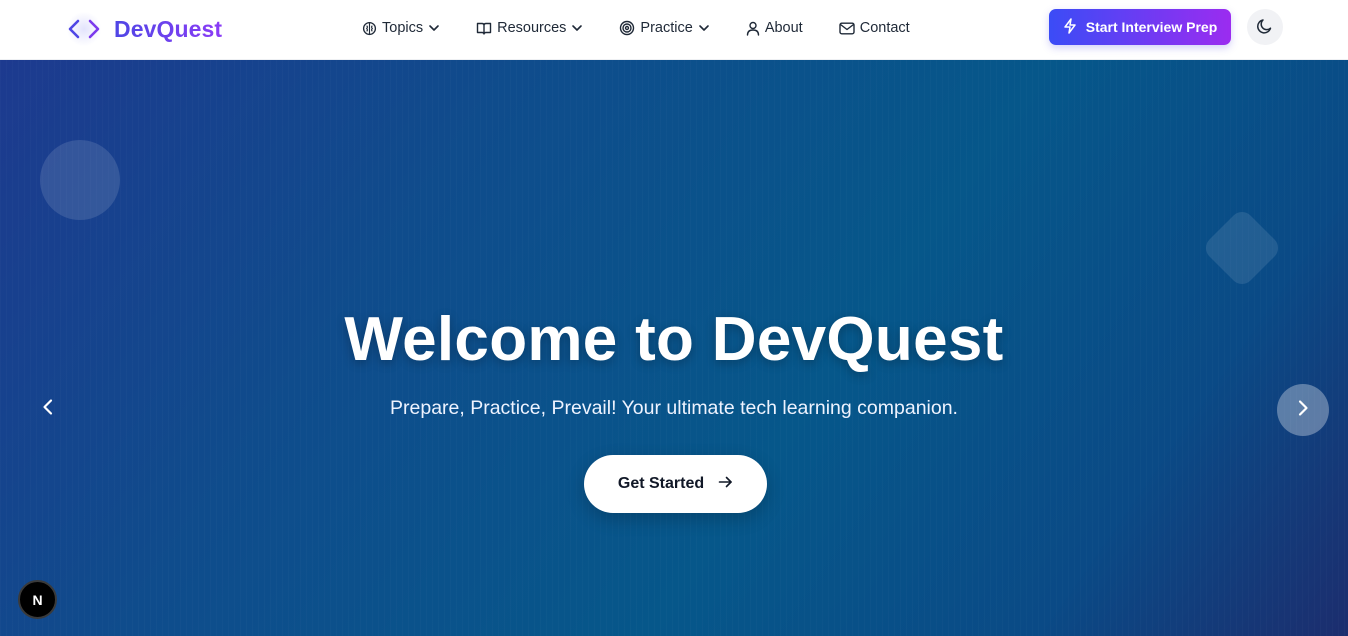 The height and width of the screenshot is (636, 1348). I want to click on brand-logo: DevQuest, so click(144, 29).